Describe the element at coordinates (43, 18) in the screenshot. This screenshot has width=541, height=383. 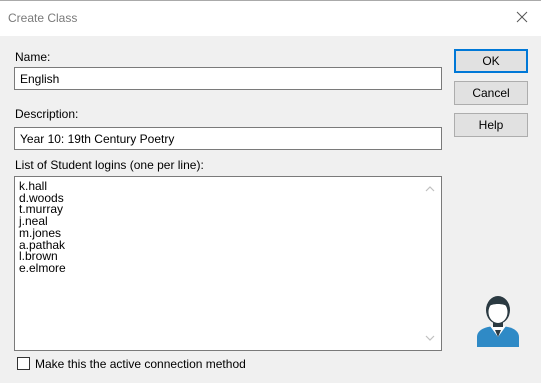
I see `dialog-title: Create Class` at that location.